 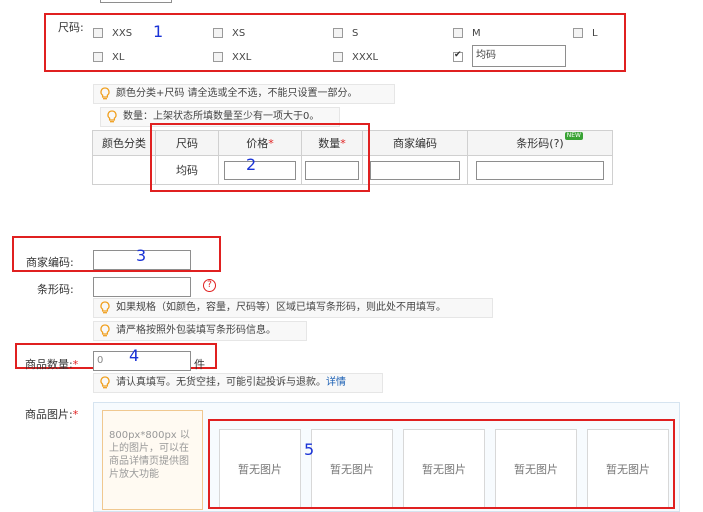 I want to click on col-merchant-code: 商家编码, so click(x=415, y=143).